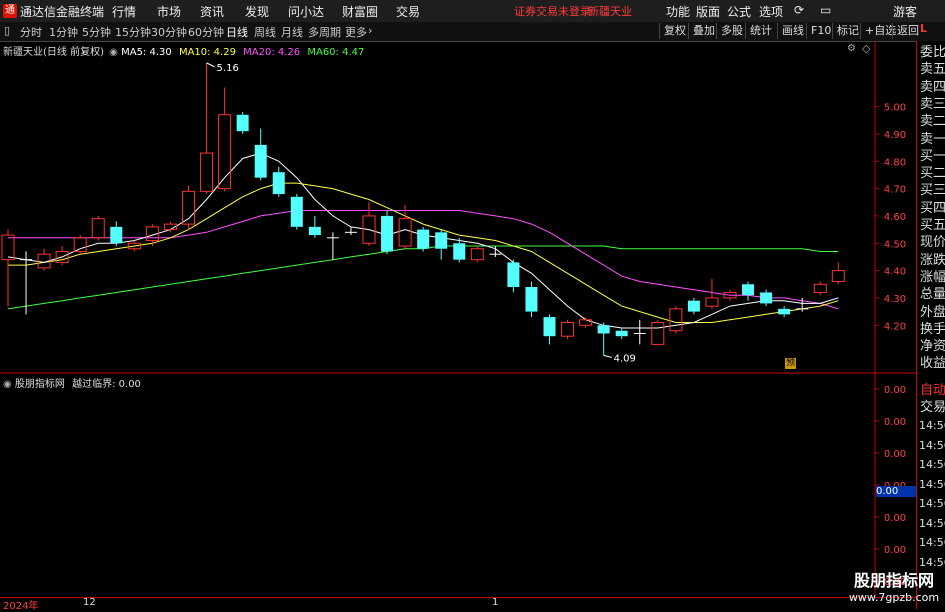  What do you see at coordinates (703, 31) in the screenshot?
I see `overlay-button: 叠加` at bounding box center [703, 31].